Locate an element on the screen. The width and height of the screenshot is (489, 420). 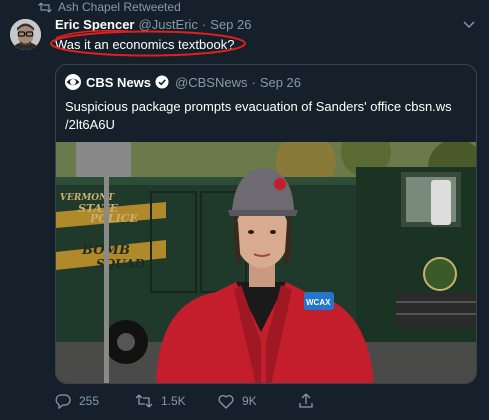
reply-button: 255 is located at coordinates (77, 401).